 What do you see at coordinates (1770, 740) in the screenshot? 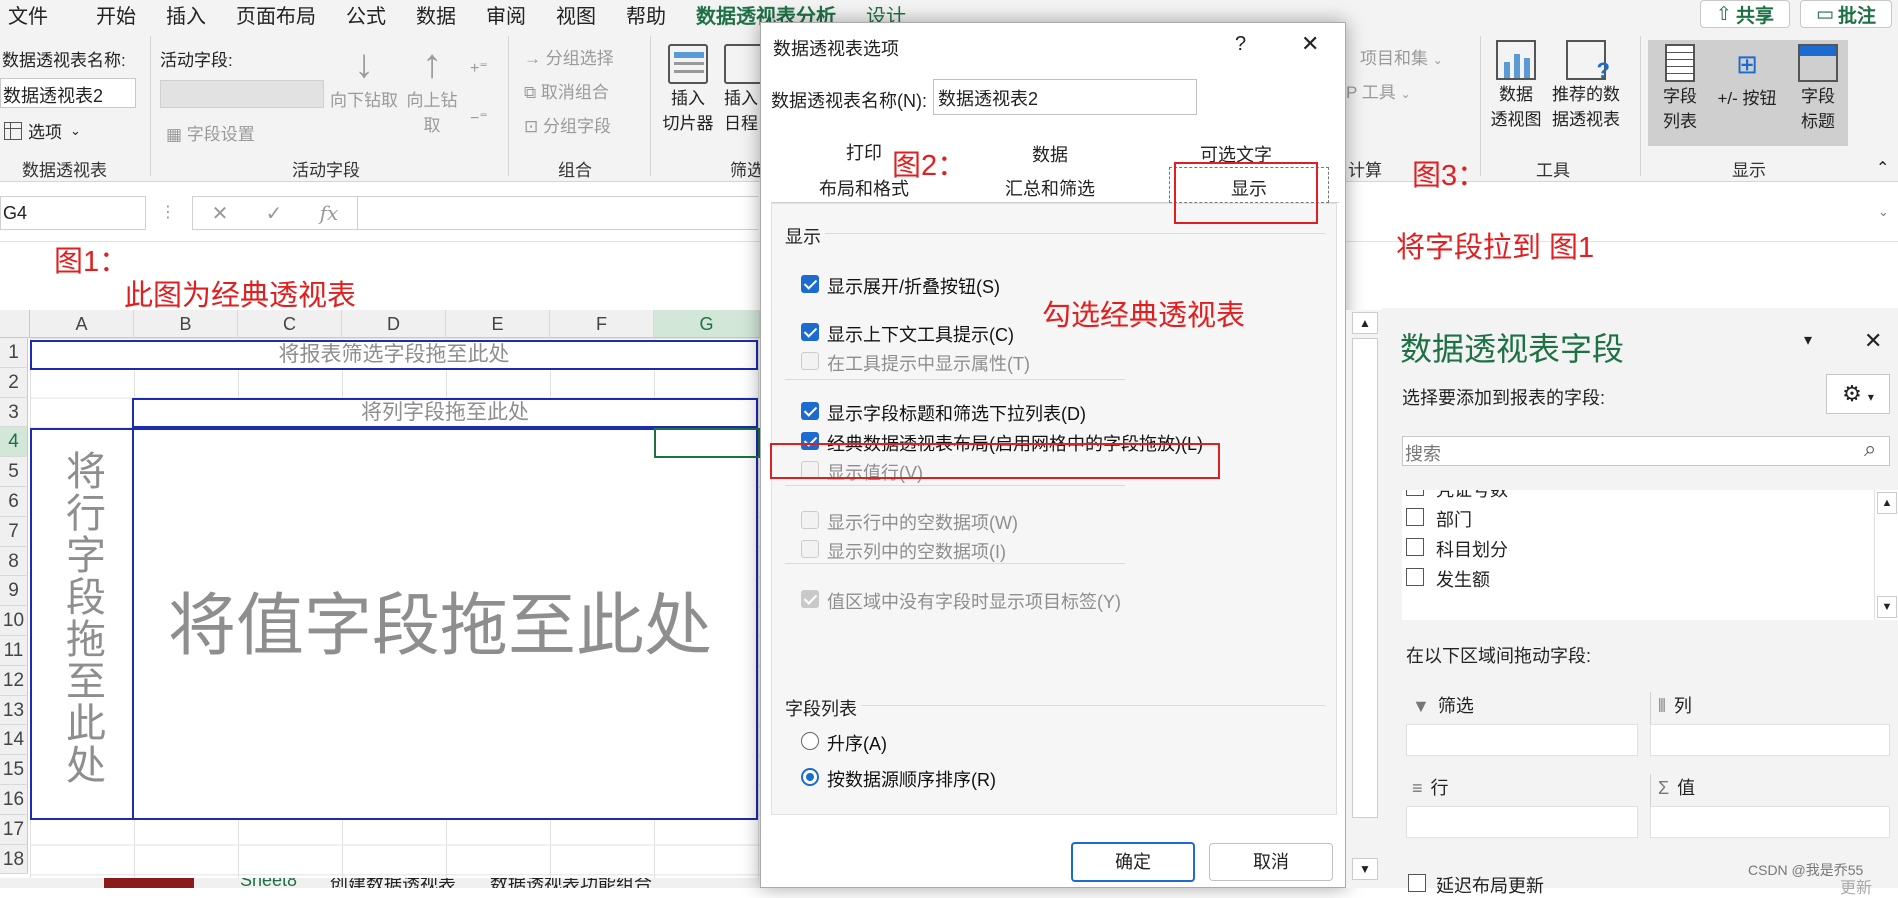
I see `area-columns-drop` at bounding box center [1770, 740].